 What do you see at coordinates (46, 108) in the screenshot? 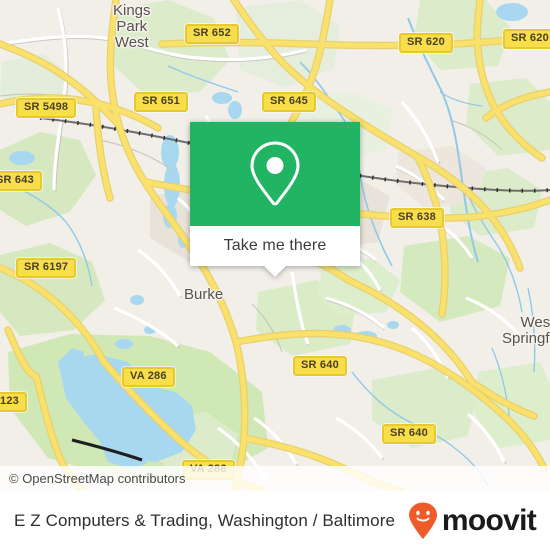
I see `road-shield-sr-5498: SR 5498` at bounding box center [46, 108].